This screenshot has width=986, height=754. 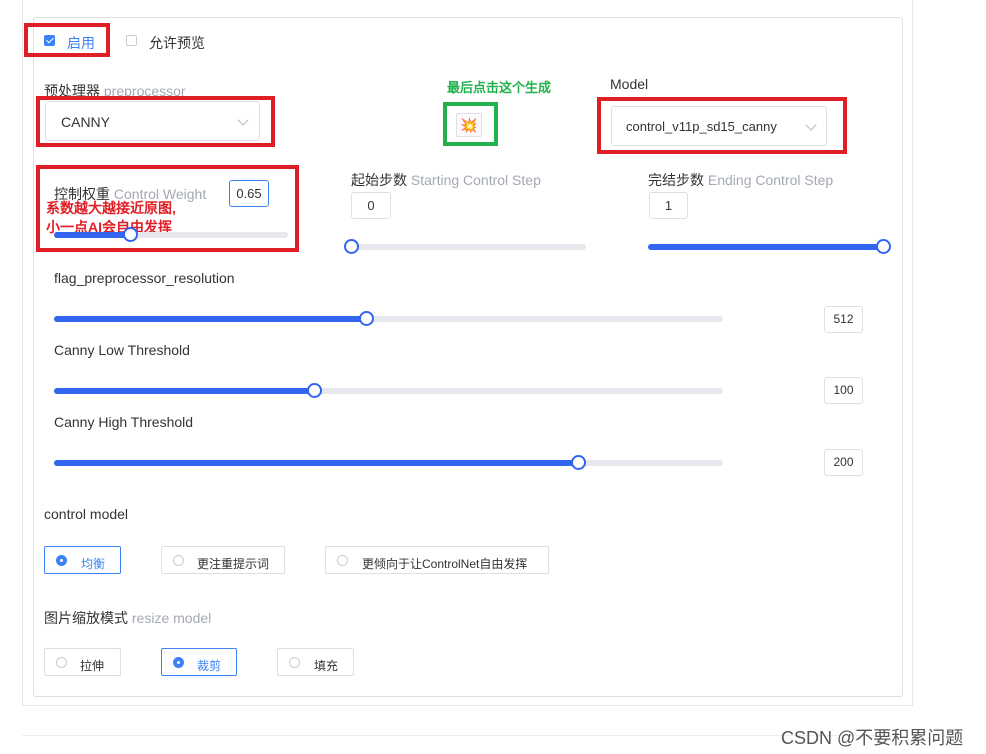 I want to click on resize-mode-option-label: 拉伸, so click(x=92, y=666).